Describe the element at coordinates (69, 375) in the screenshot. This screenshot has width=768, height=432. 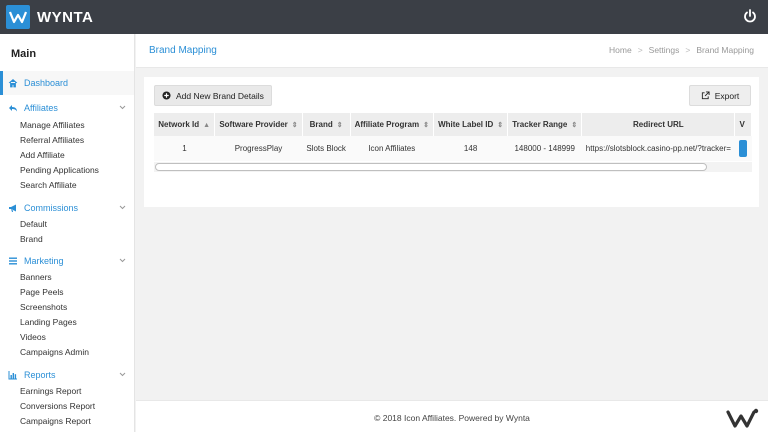
I see `sidebar-section-reports: Reports` at that location.